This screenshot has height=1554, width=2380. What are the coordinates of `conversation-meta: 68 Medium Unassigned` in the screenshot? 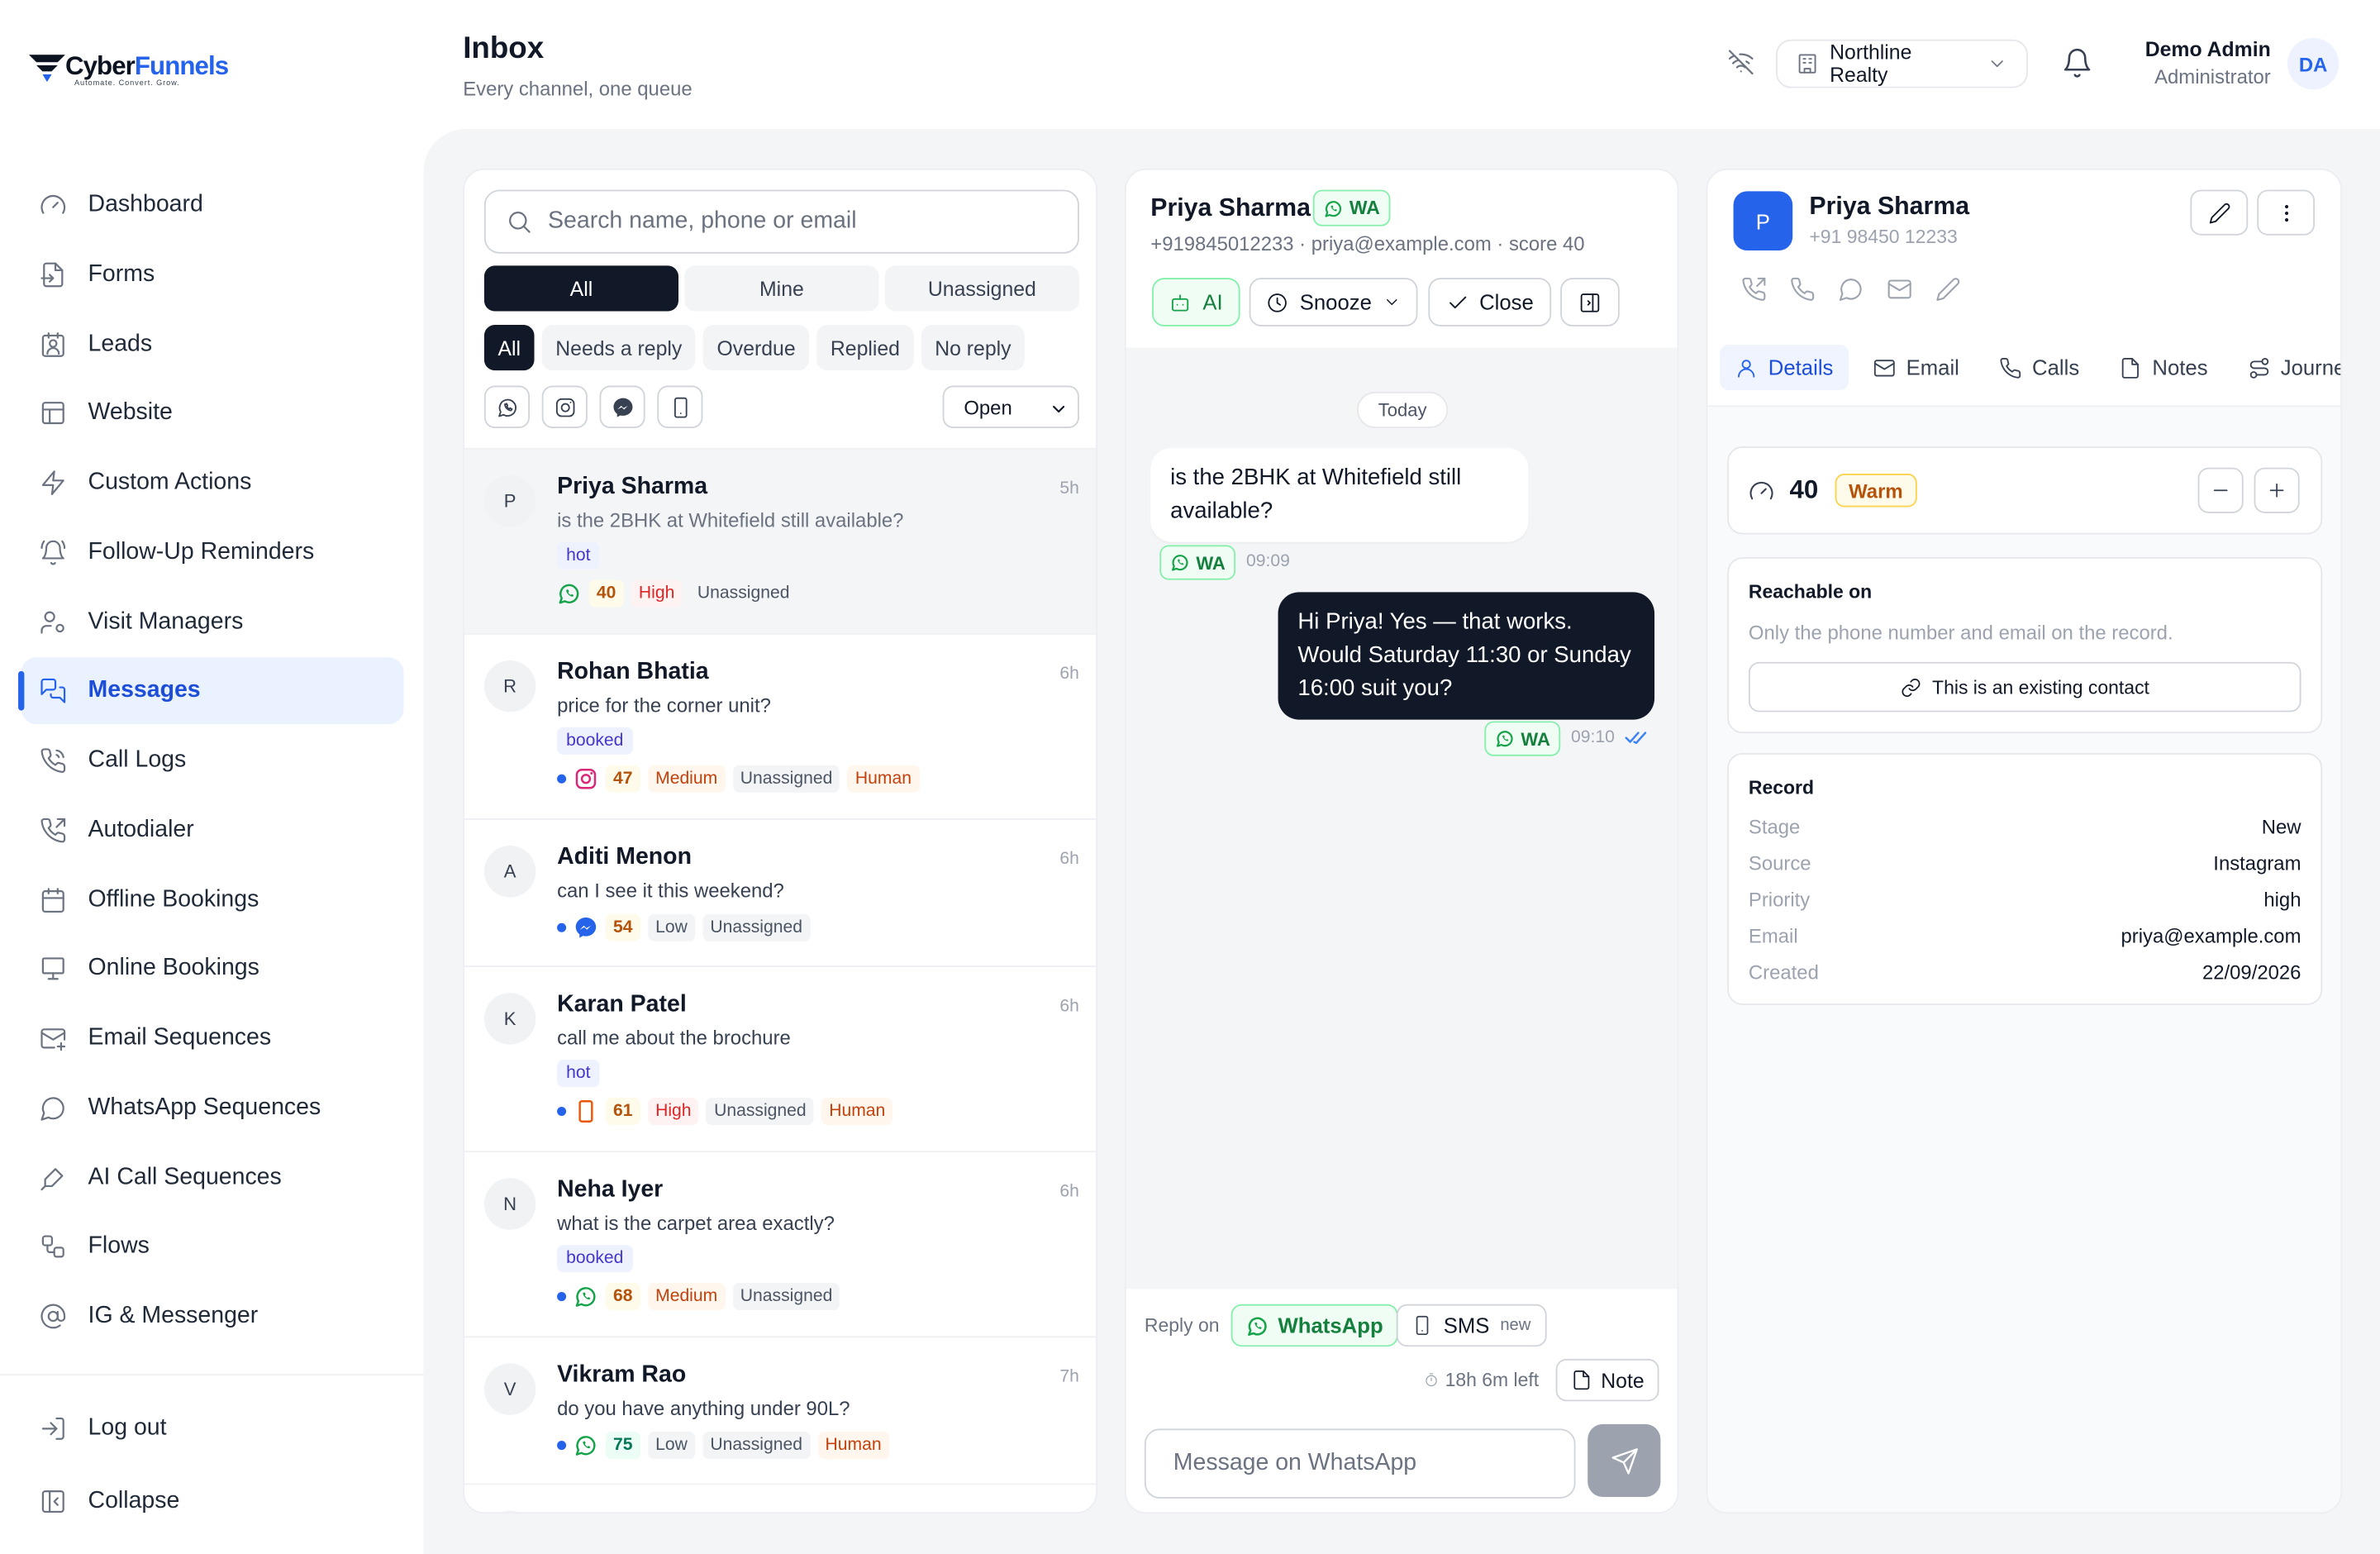 It's located at (698, 1297).